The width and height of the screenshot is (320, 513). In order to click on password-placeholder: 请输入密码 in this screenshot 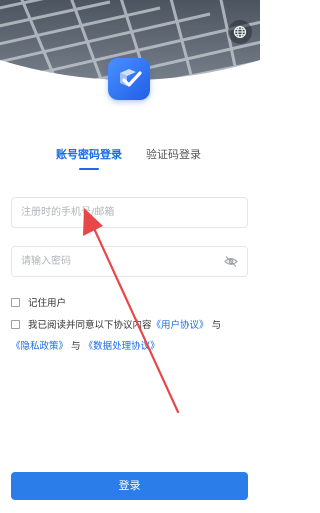, I will do `click(46, 261)`.